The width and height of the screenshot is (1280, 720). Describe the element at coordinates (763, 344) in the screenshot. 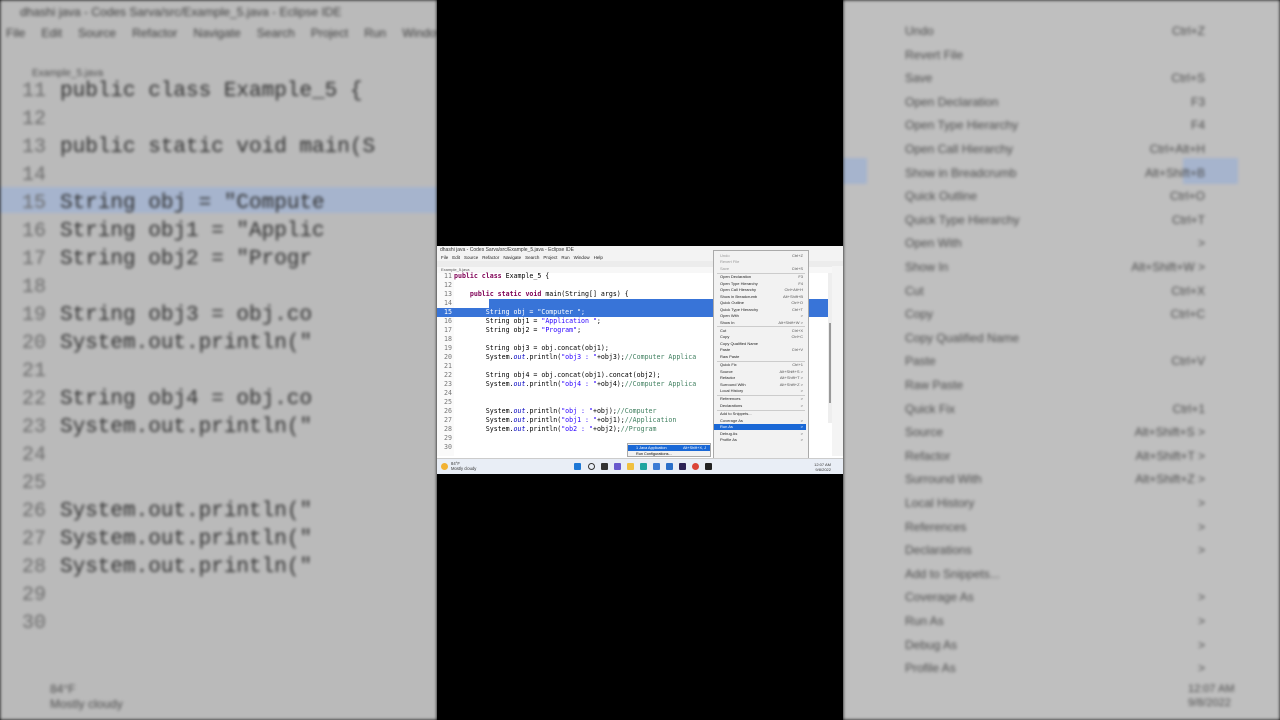

I see `context-menu-item-copy-qualified-name: Copy Qualified Name` at that location.